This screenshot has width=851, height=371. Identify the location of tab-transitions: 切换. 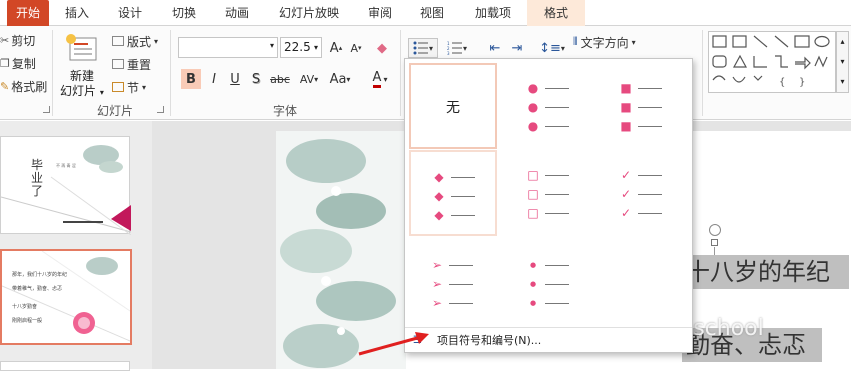
(184, 13).